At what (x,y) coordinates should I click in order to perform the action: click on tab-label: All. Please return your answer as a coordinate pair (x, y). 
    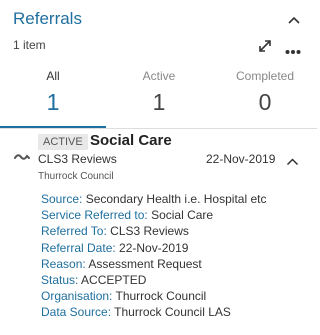
    Looking at the image, I should click on (53, 76).